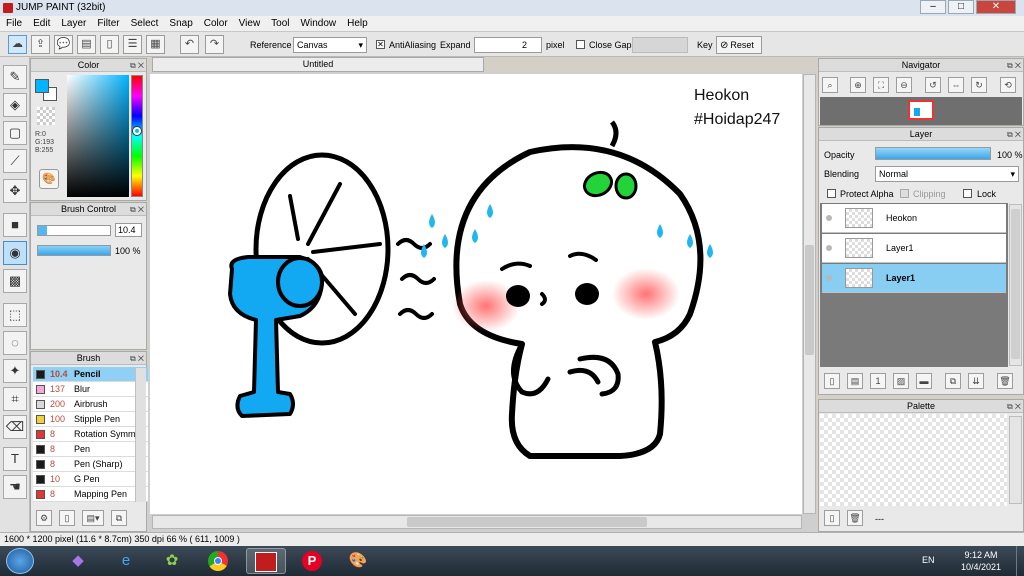 This screenshot has width=1024, height=576. Describe the element at coordinates (73, 22) in the screenshot. I see `menu-layer: Layer` at that location.